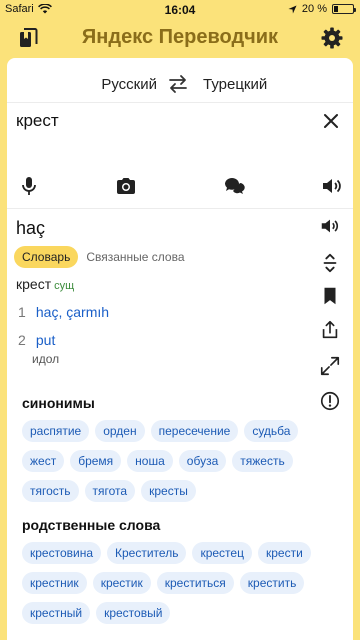 Image resolution: width=360 pixels, height=640 pixels. I want to click on synonym-chip: распятие, so click(56, 431).